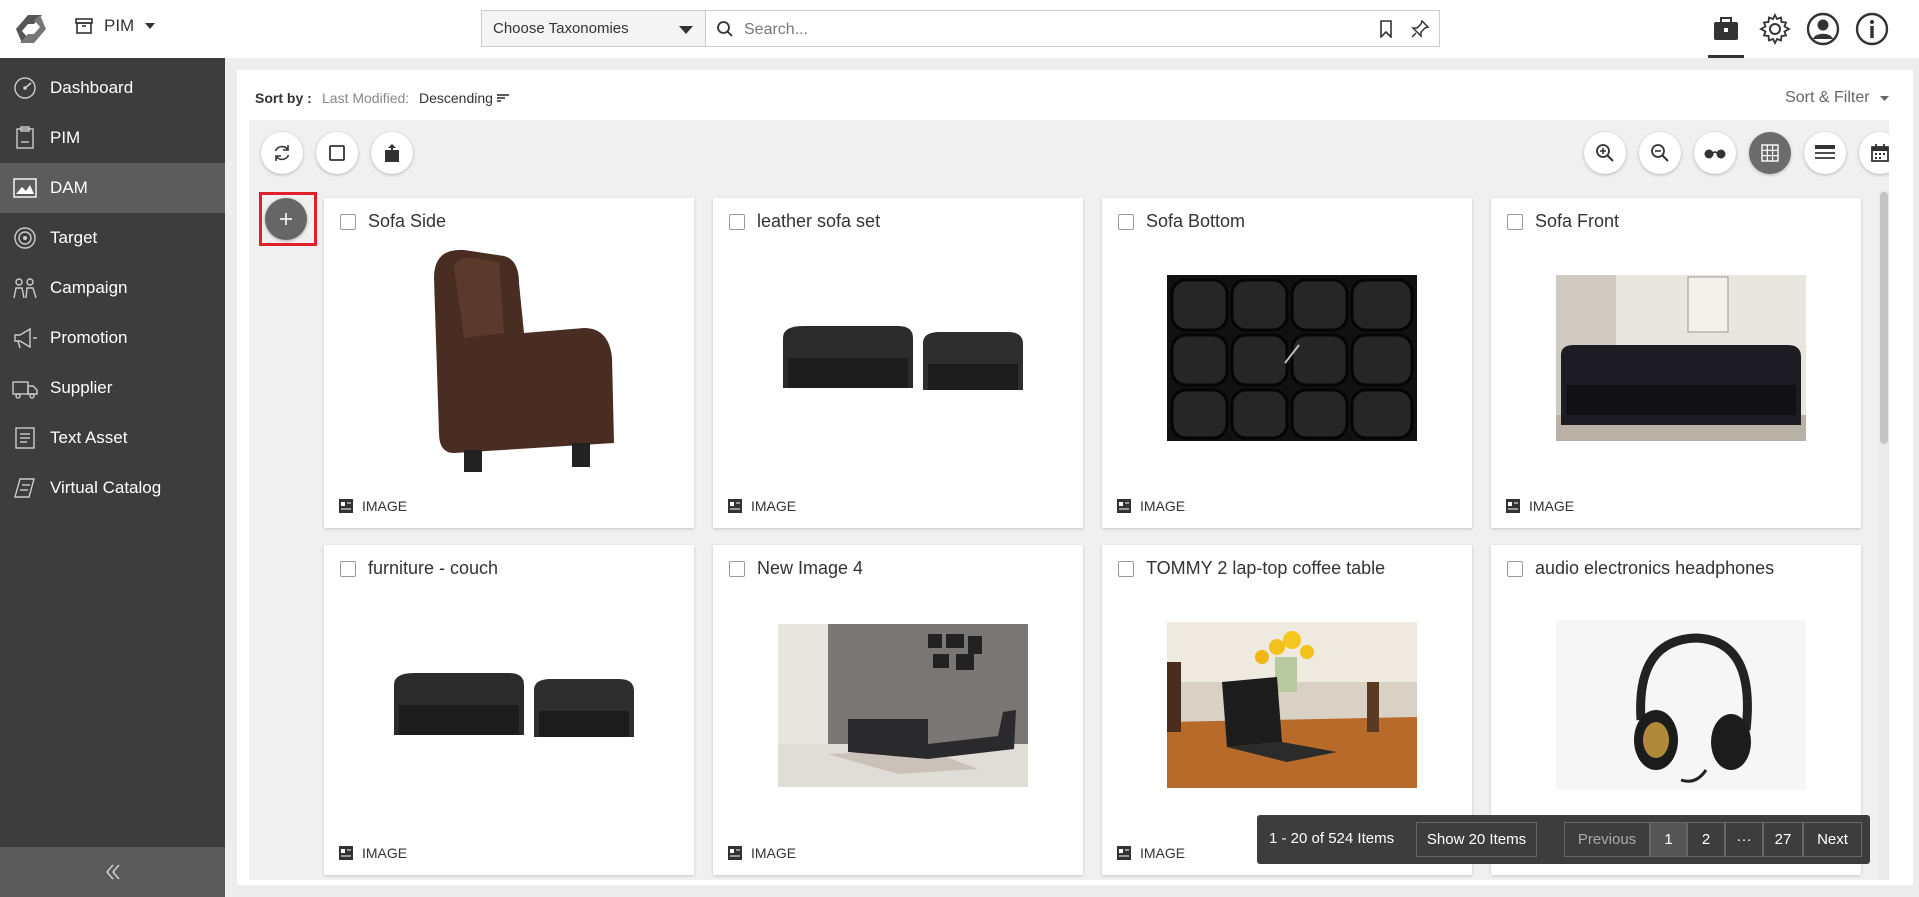 The width and height of the screenshot is (1919, 897). I want to click on grid-view-icon, so click(1770, 153).